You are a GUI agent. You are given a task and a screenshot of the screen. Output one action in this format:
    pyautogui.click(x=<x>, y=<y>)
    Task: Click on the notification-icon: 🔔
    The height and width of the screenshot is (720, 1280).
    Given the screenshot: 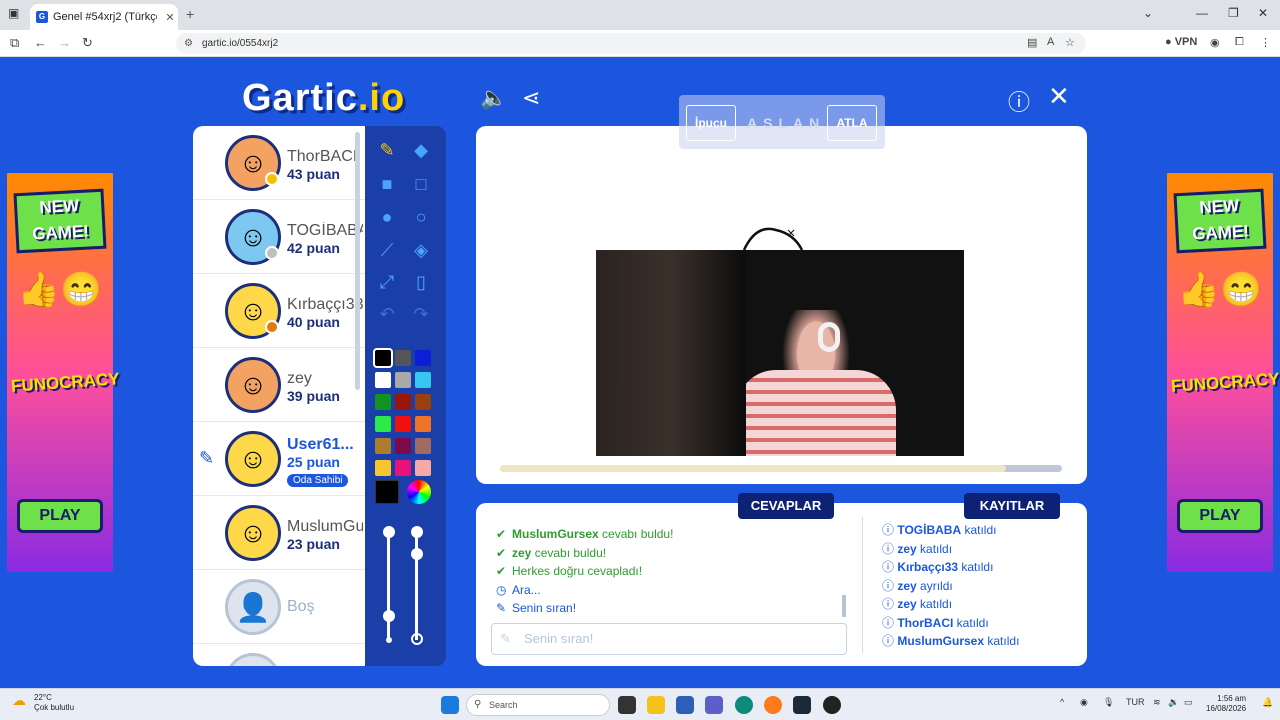 What is the action you would take?
    pyautogui.click(x=1267, y=702)
    